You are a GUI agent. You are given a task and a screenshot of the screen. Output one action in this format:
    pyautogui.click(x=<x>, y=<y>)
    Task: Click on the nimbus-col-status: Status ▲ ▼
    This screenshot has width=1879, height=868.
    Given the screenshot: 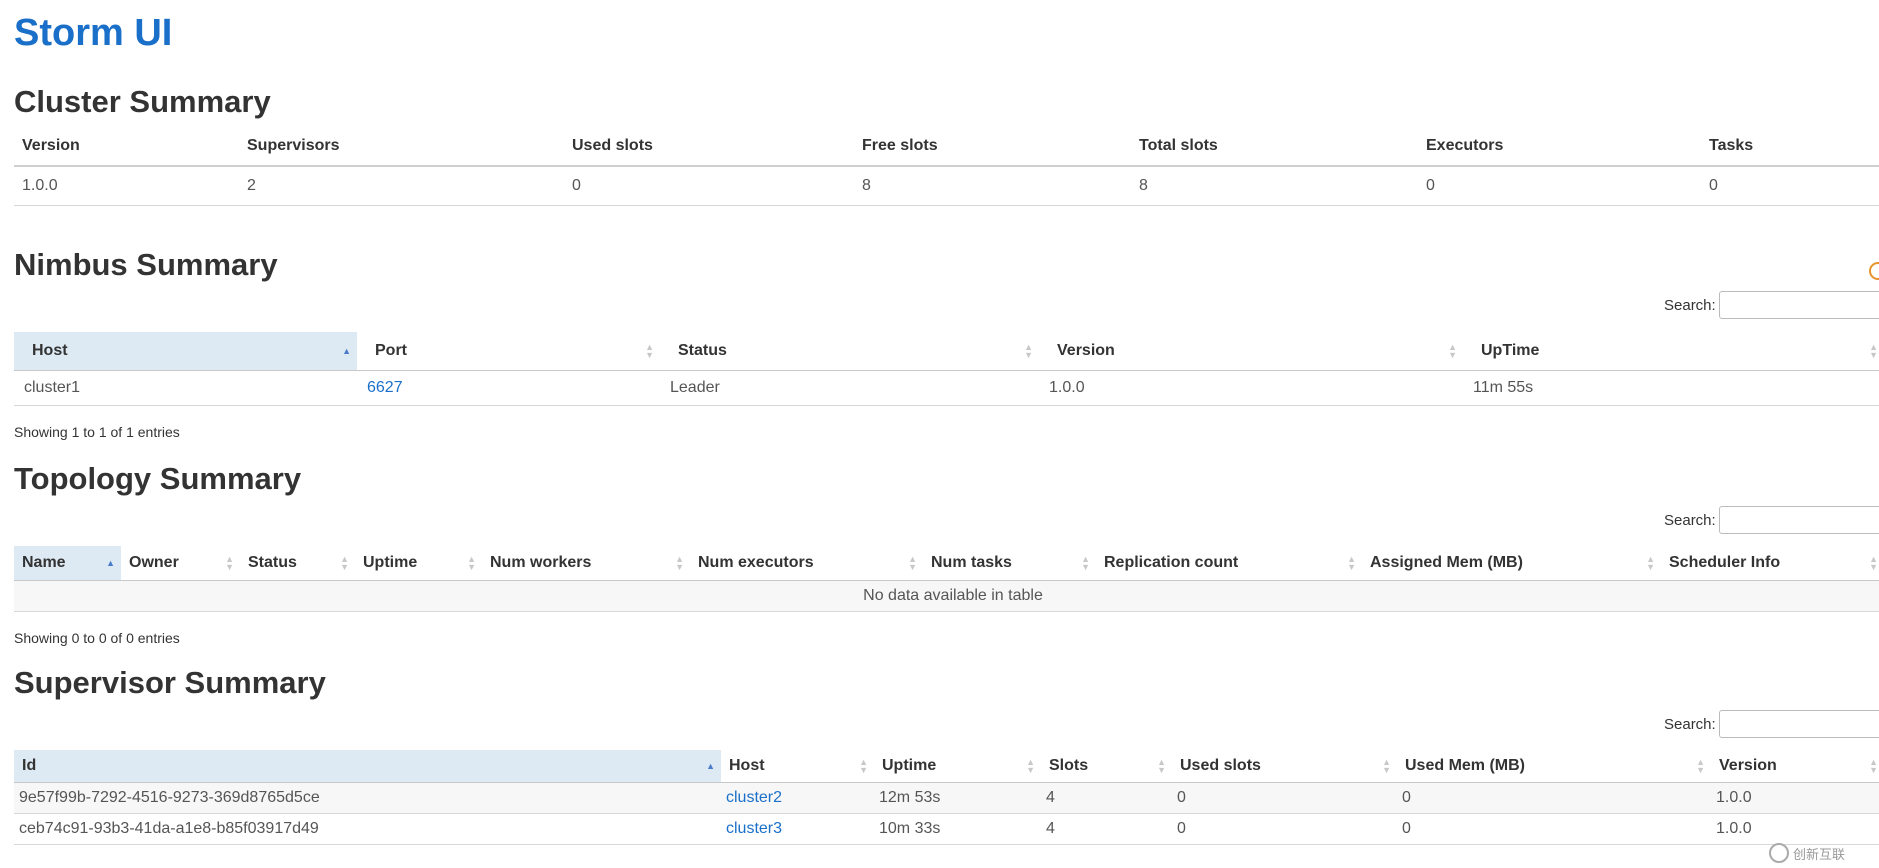 What is the action you would take?
    pyautogui.click(x=849, y=351)
    